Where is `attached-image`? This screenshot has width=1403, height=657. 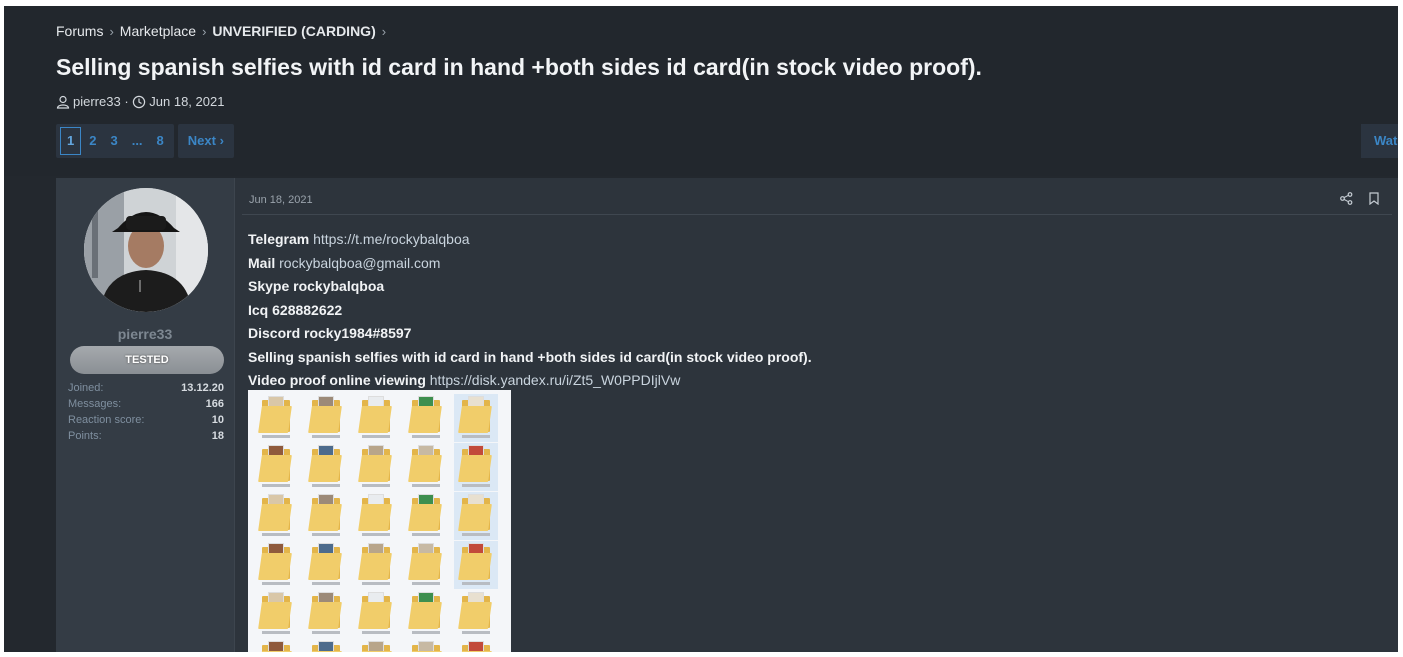
attached-image is located at coordinates (379, 521).